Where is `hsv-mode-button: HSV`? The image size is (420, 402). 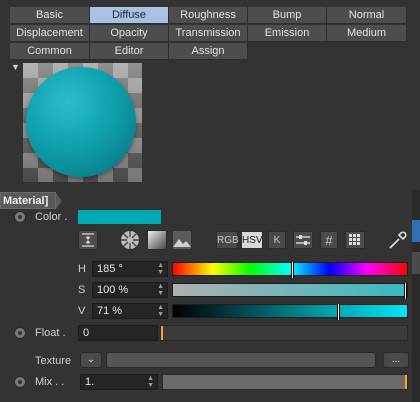
hsv-mode-button: HSV is located at coordinates (252, 240).